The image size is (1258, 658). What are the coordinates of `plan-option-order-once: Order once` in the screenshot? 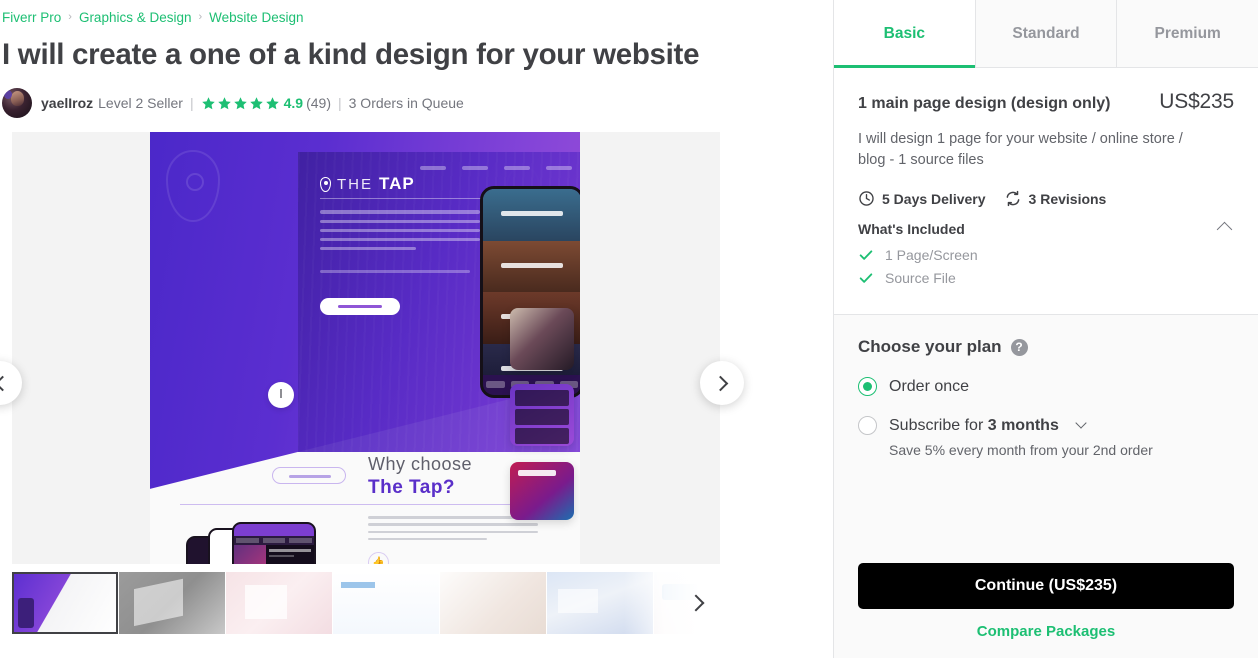 It's located at (1046, 387).